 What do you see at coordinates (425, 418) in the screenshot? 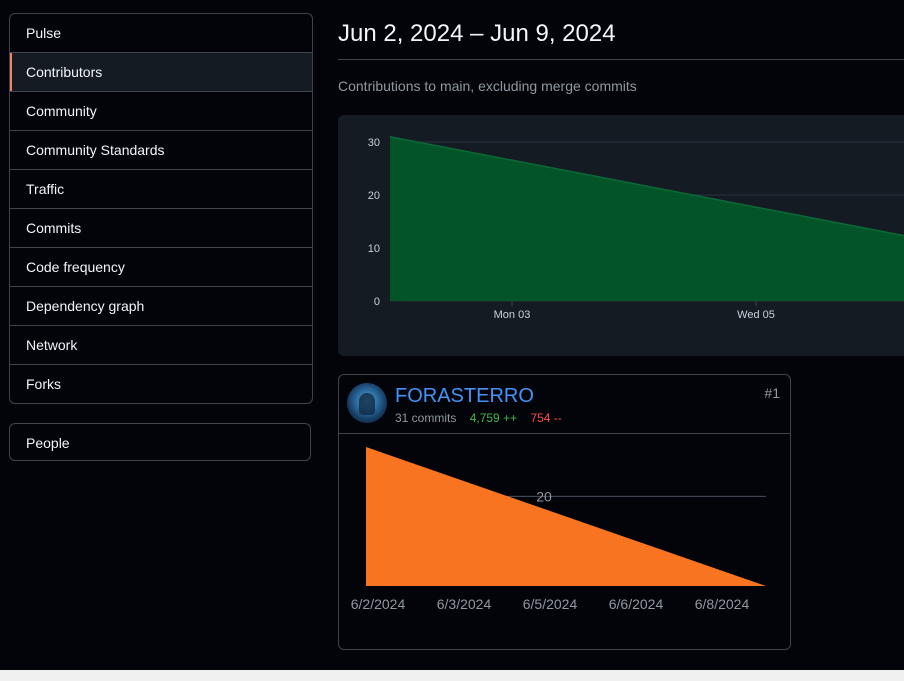
I see `commit-count-link: 31 commits` at bounding box center [425, 418].